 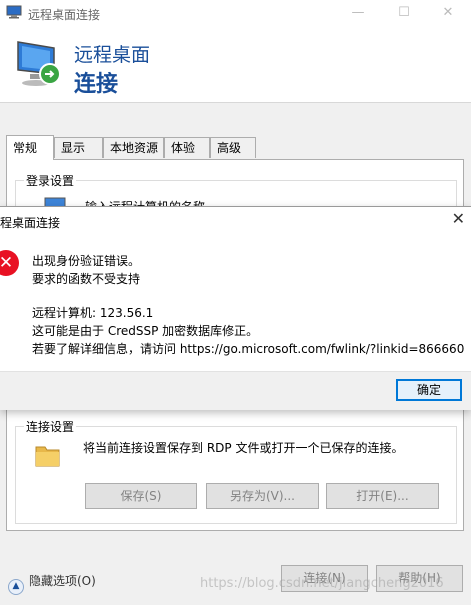 I want to click on tab-advanced: 高级, so click(x=233, y=147).